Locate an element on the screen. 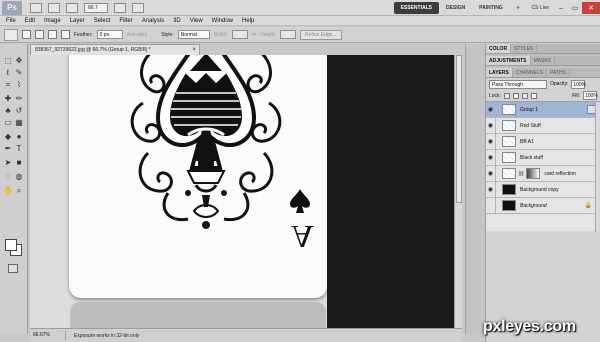 Image resolution: width=600 pixels, height=342 pixels. brush-tool-icon: ✏ is located at coordinates (19, 98).